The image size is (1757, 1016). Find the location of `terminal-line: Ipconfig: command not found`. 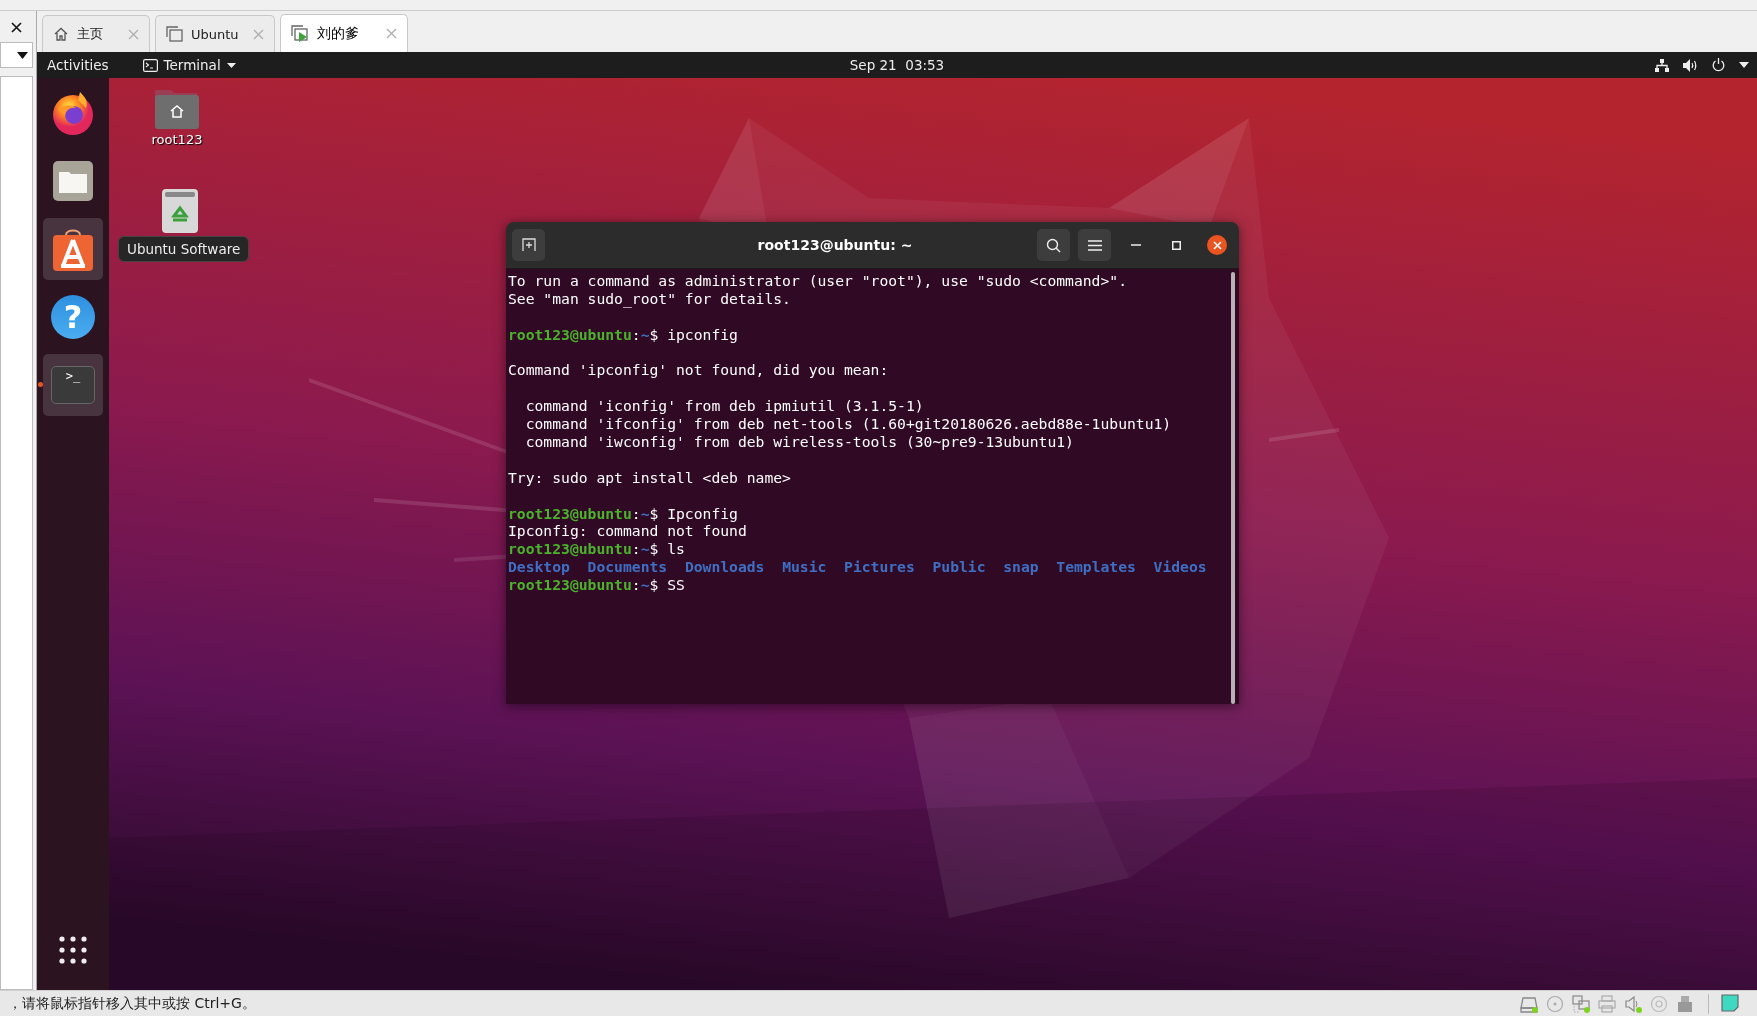

terminal-line: Ipconfig: command not found is located at coordinates (628, 531).